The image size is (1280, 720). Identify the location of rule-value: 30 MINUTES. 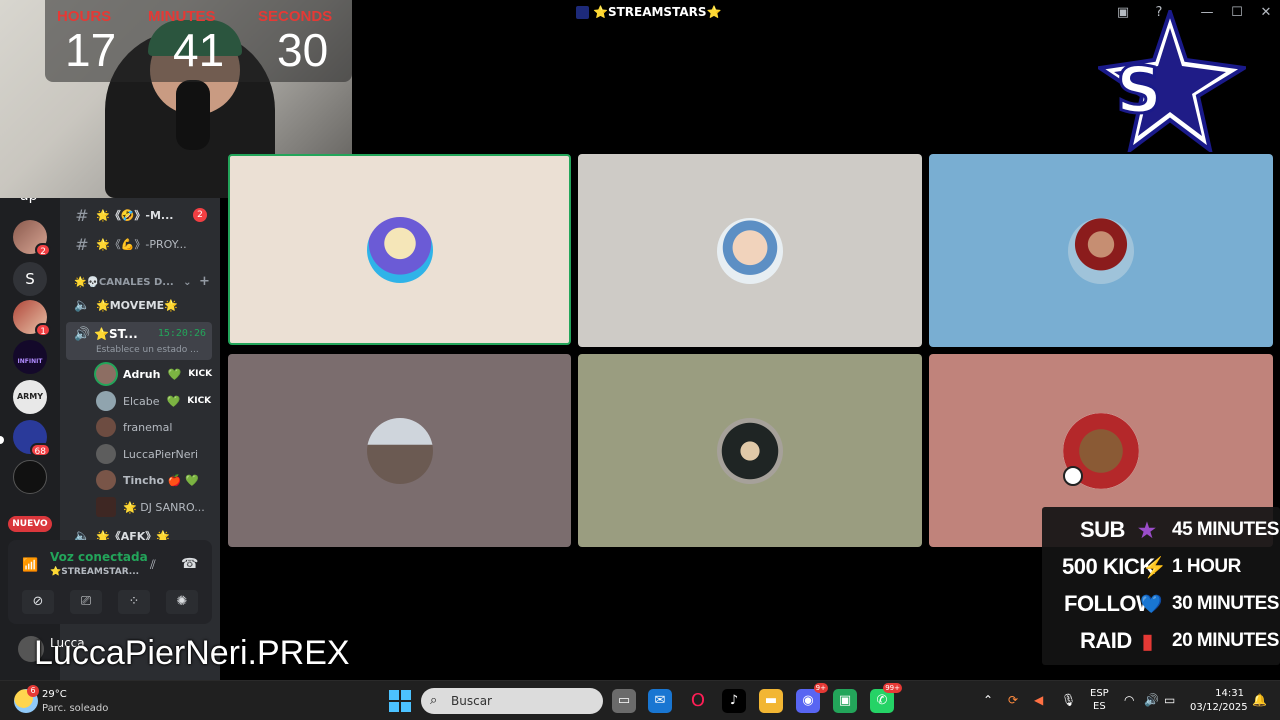
(1225, 603).